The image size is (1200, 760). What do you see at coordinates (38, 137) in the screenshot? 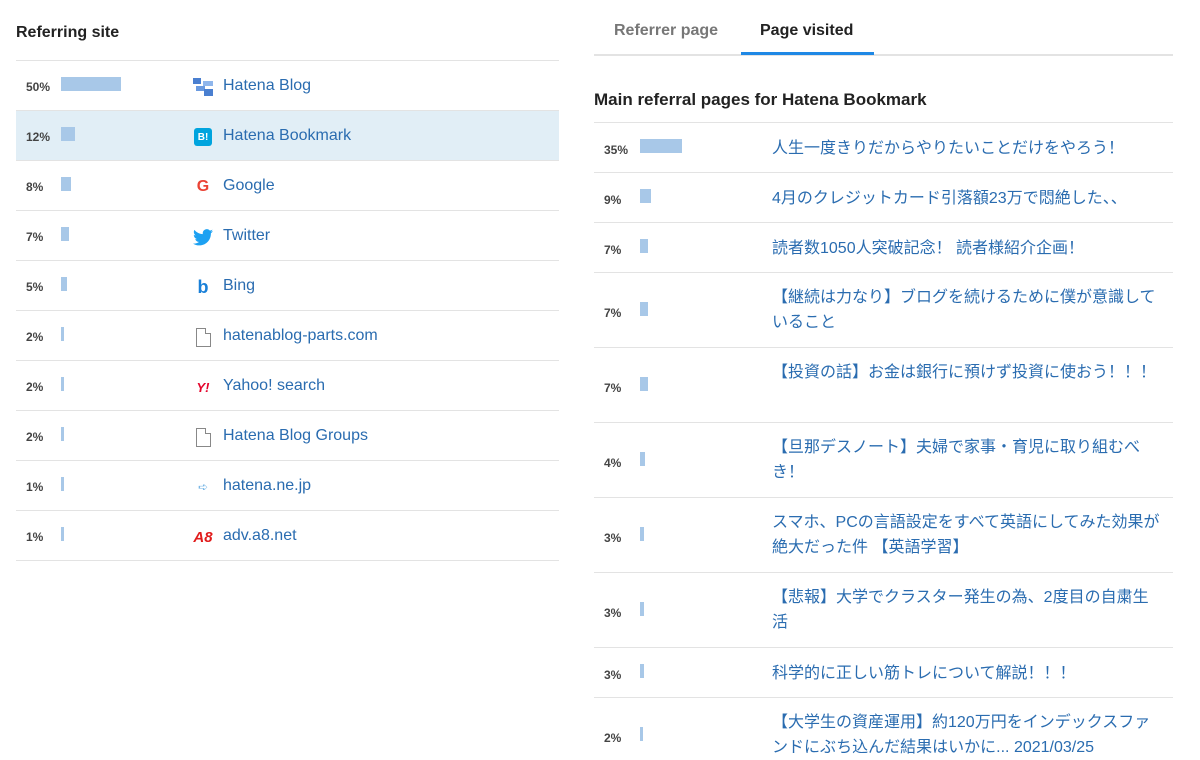
I see `share-percent: 12%` at bounding box center [38, 137].